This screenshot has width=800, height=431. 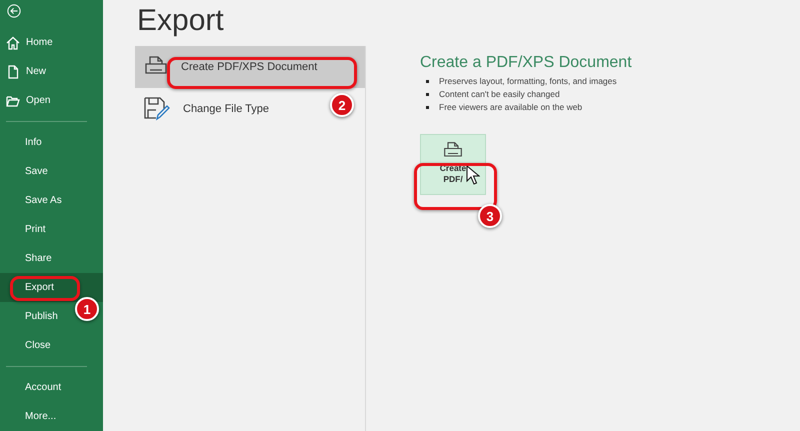 I want to click on menu-item: Info, so click(x=25, y=142).